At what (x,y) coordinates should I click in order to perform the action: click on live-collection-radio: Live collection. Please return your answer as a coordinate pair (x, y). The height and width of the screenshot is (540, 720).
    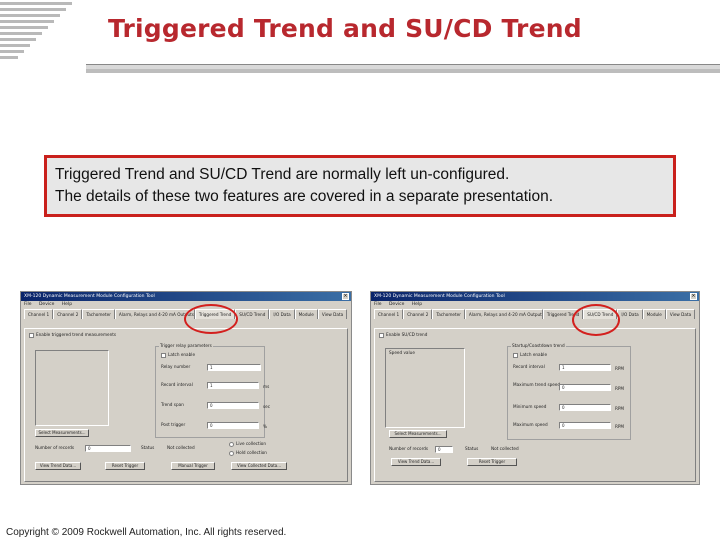
    Looking at the image, I should click on (247, 444).